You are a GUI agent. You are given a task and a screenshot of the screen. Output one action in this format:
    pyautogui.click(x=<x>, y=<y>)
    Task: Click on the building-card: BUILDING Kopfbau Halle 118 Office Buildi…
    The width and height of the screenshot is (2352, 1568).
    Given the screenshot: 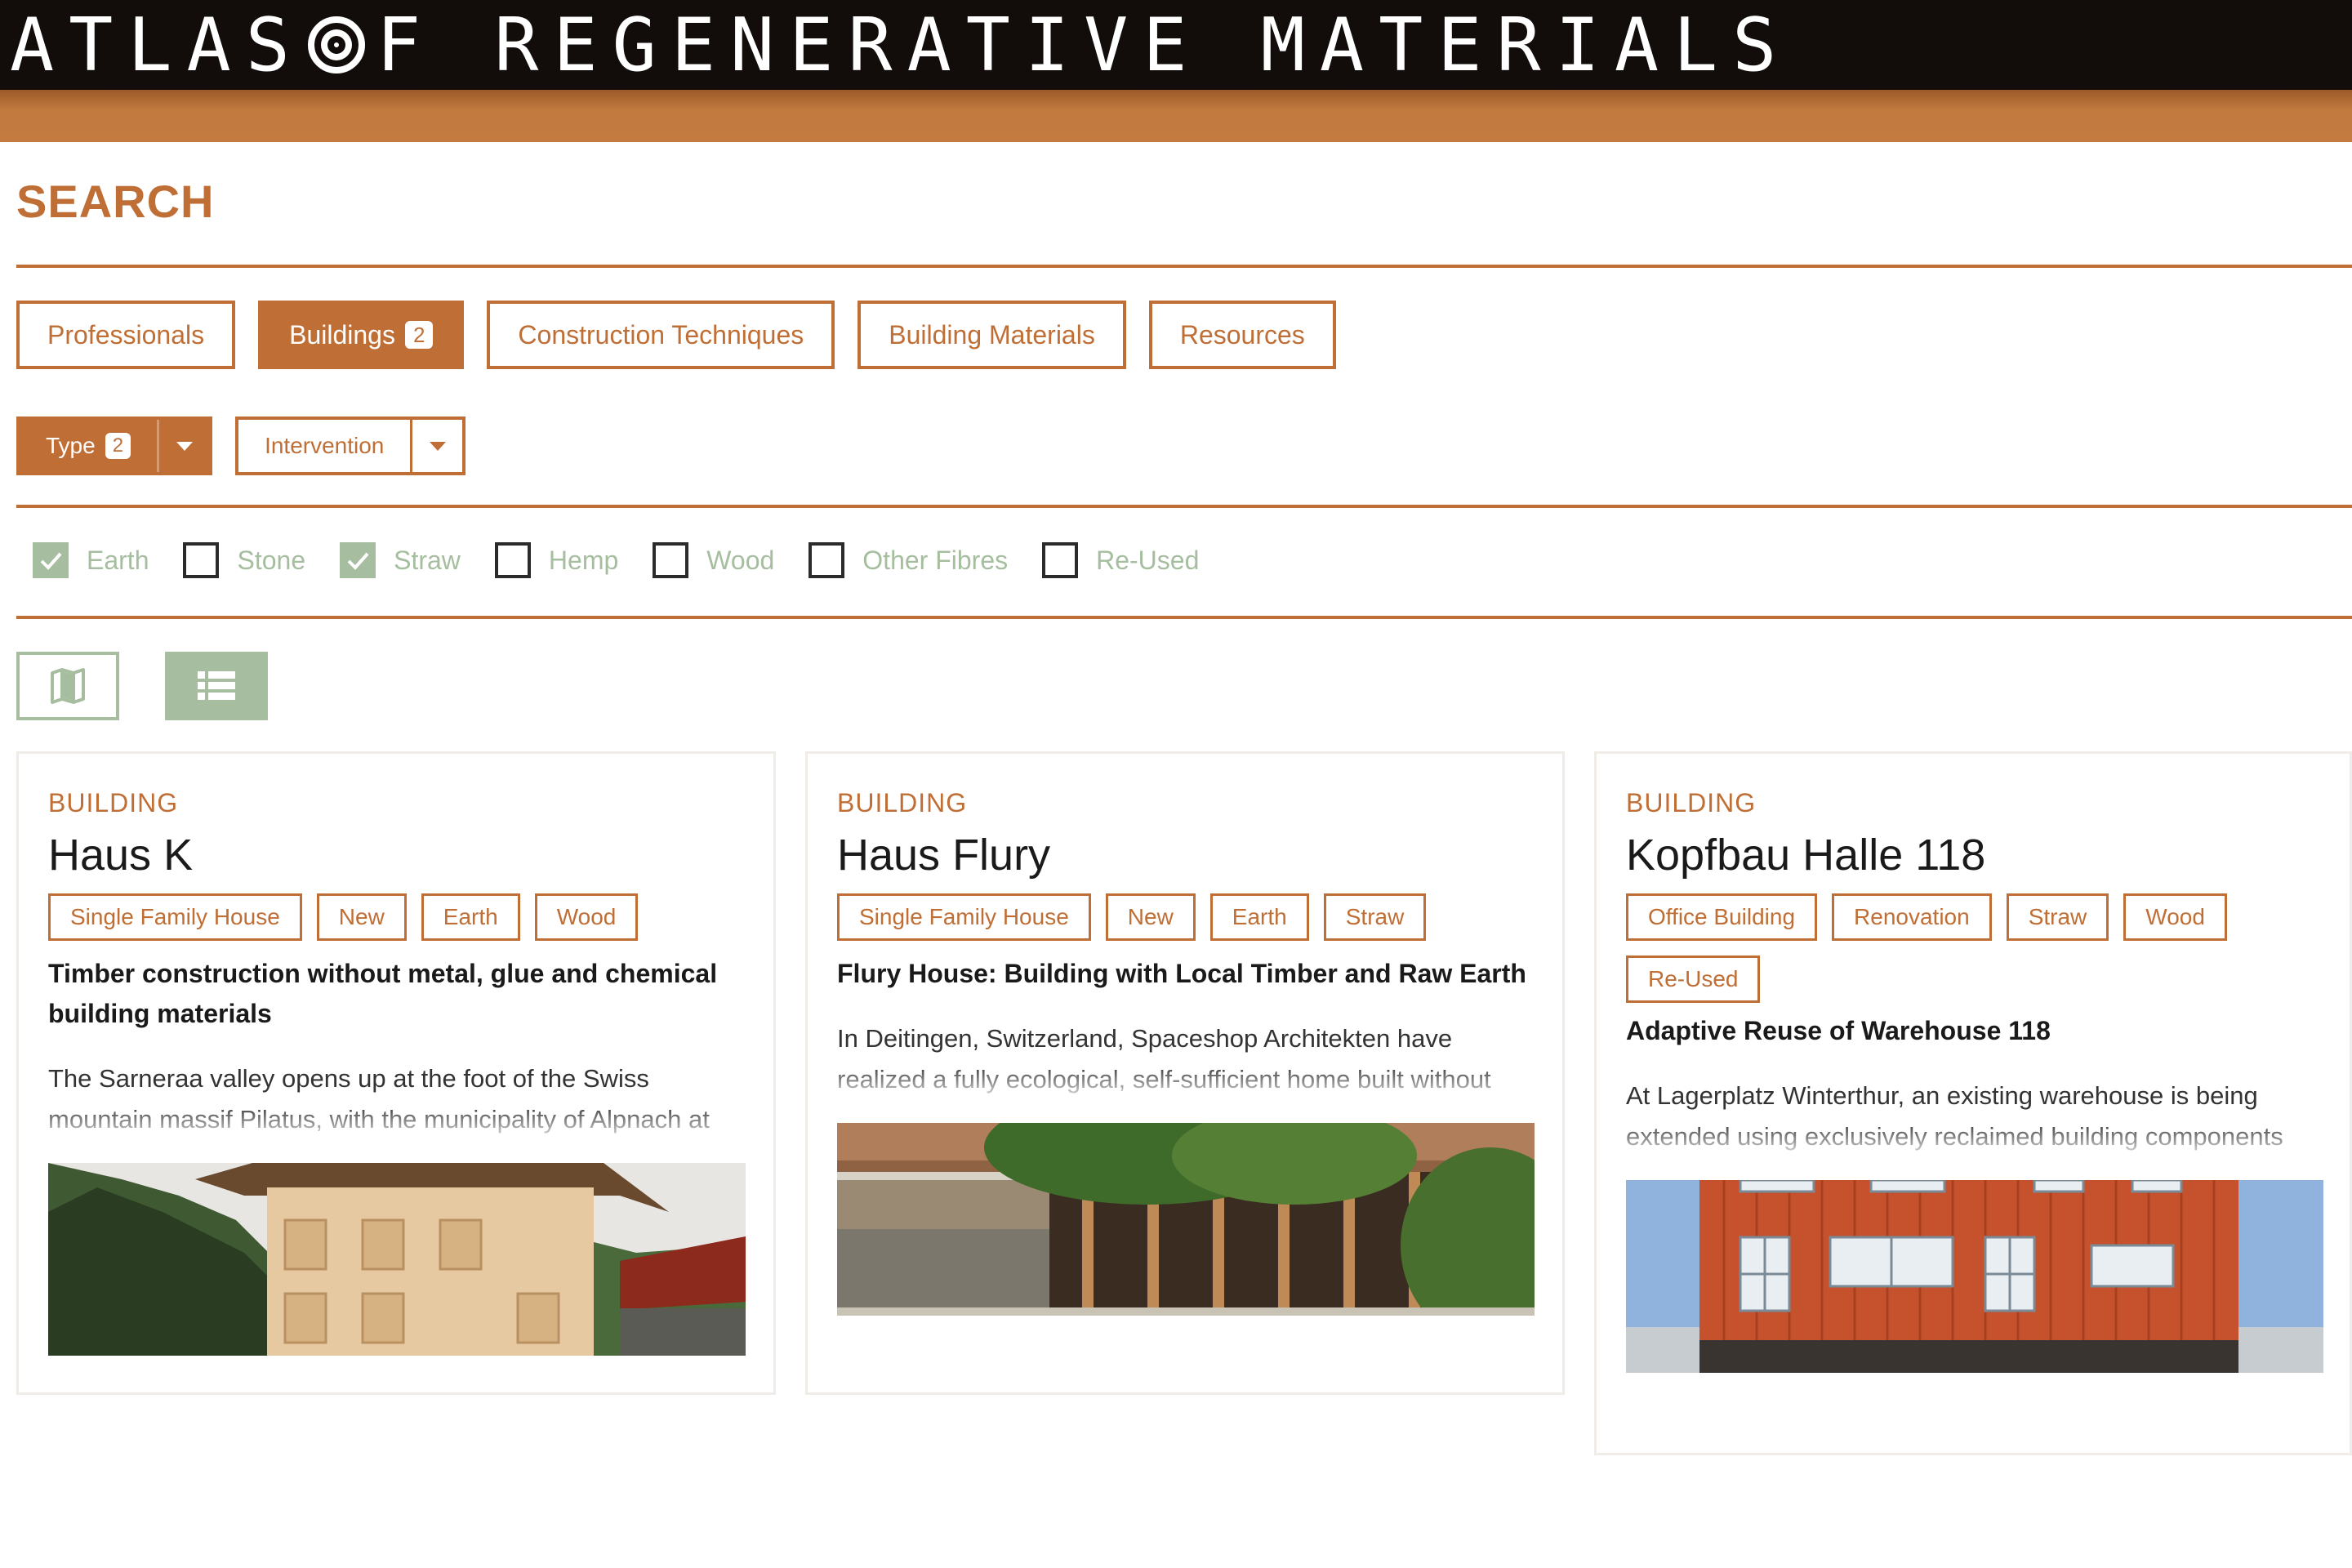 What is the action you would take?
    pyautogui.click(x=1973, y=1103)
    